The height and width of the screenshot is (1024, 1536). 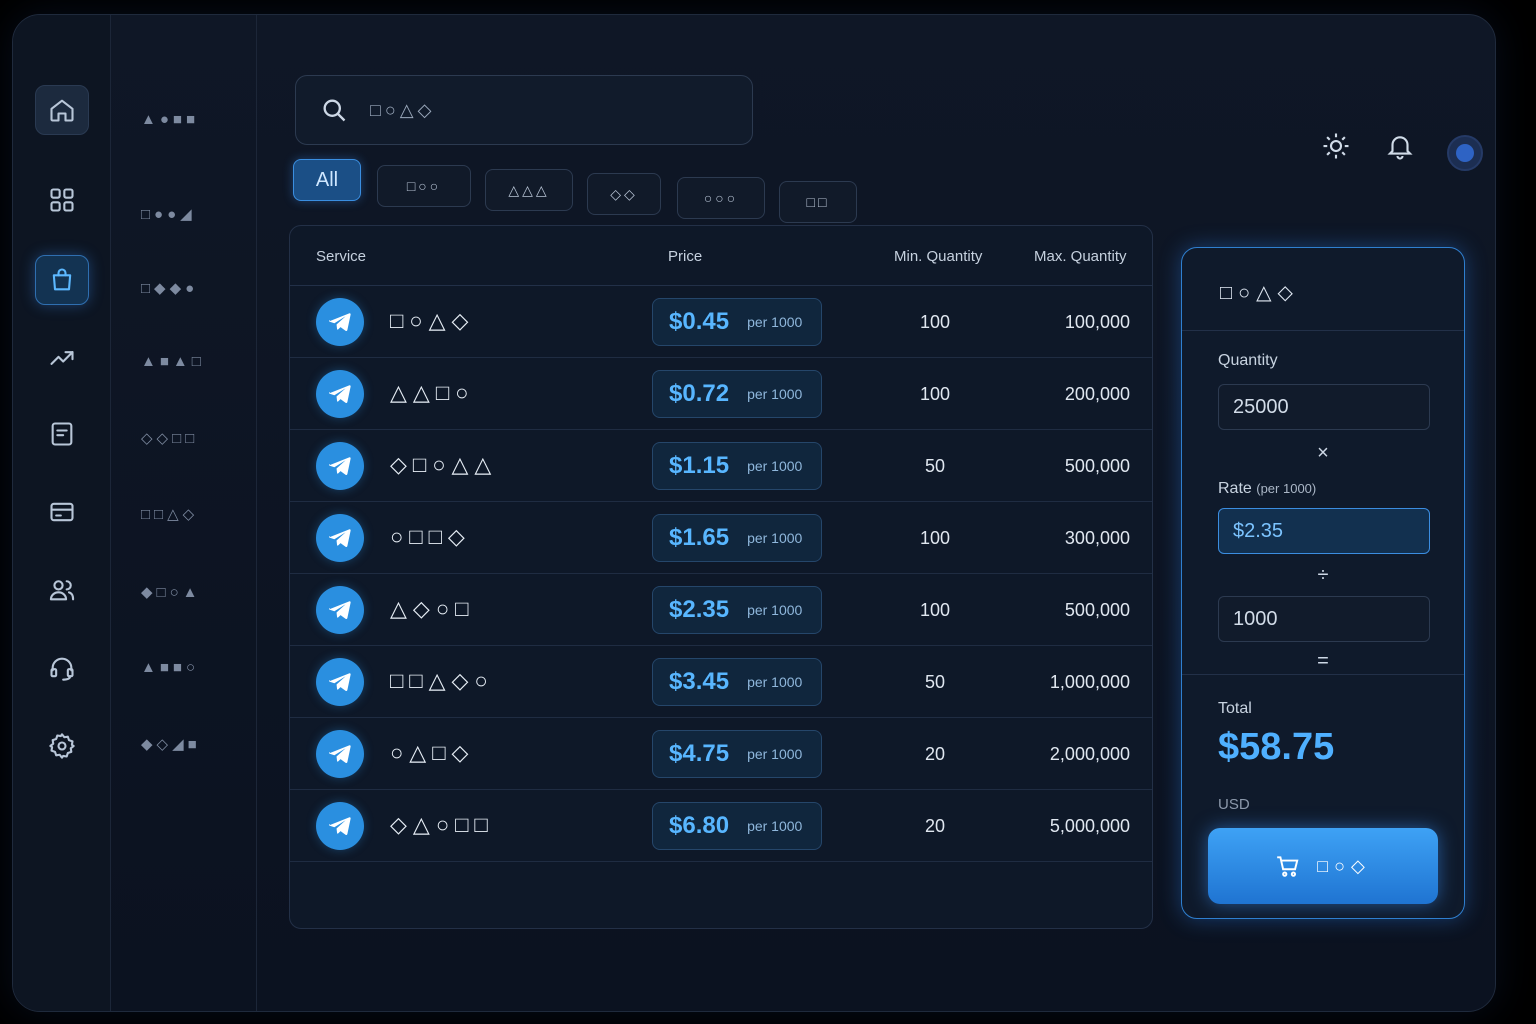 I want to click on search-input: □○△◇, so click(x=402, y=110).